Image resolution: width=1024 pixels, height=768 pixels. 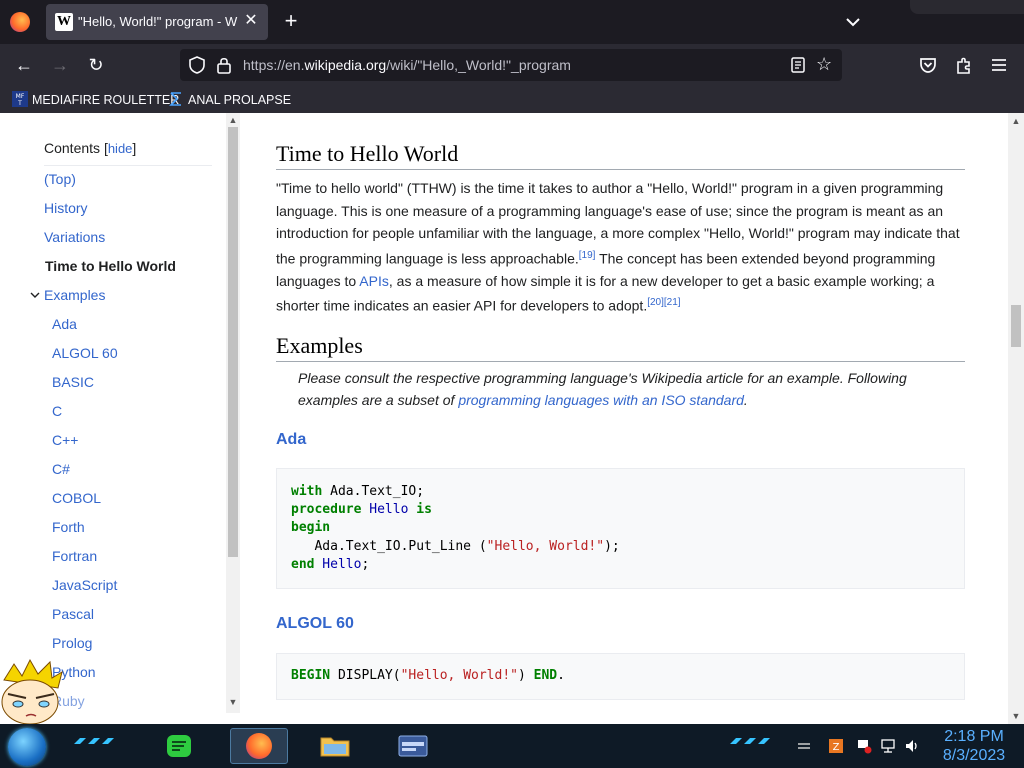 I want to click on toc-item-pascal: Pascal, so click(x=73, y=614).